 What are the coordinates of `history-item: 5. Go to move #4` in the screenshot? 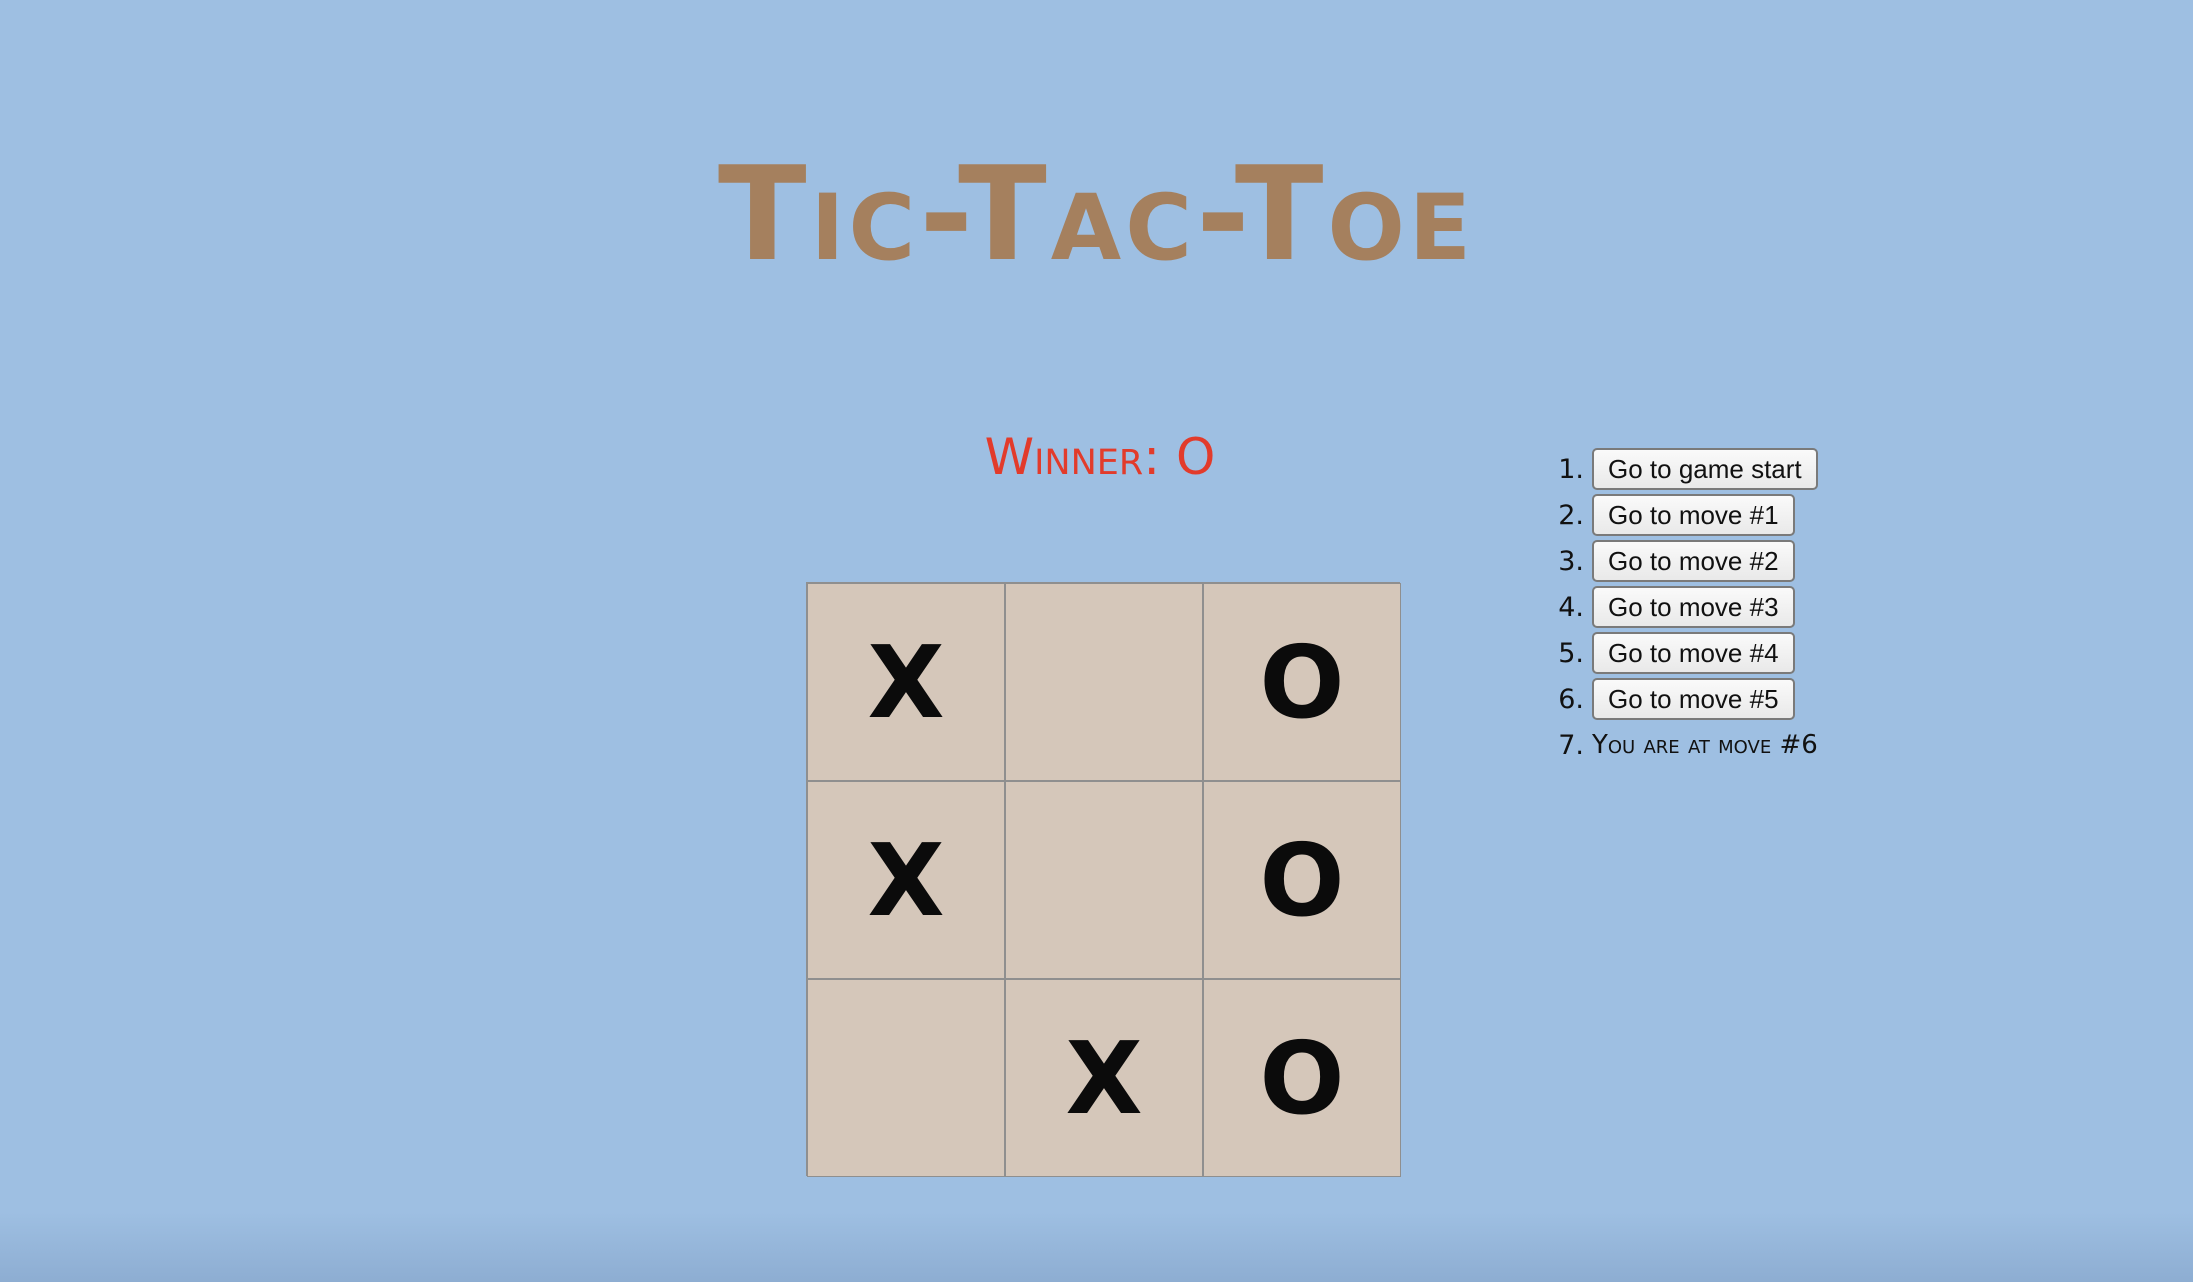 It's located at (1683, 653).